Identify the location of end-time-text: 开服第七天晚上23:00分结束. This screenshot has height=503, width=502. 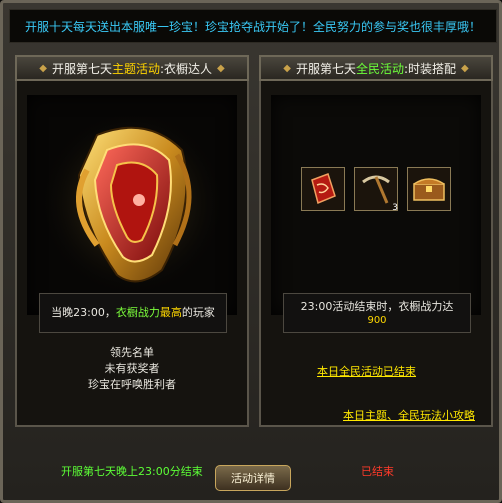
(132, 471).